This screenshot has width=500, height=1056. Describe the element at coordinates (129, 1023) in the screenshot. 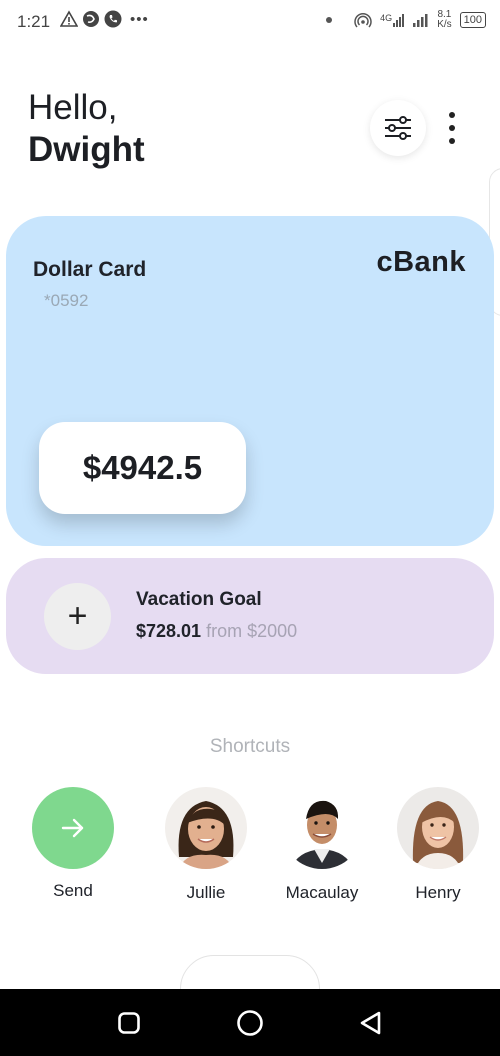

I see `recent-apps-icon` at that location.